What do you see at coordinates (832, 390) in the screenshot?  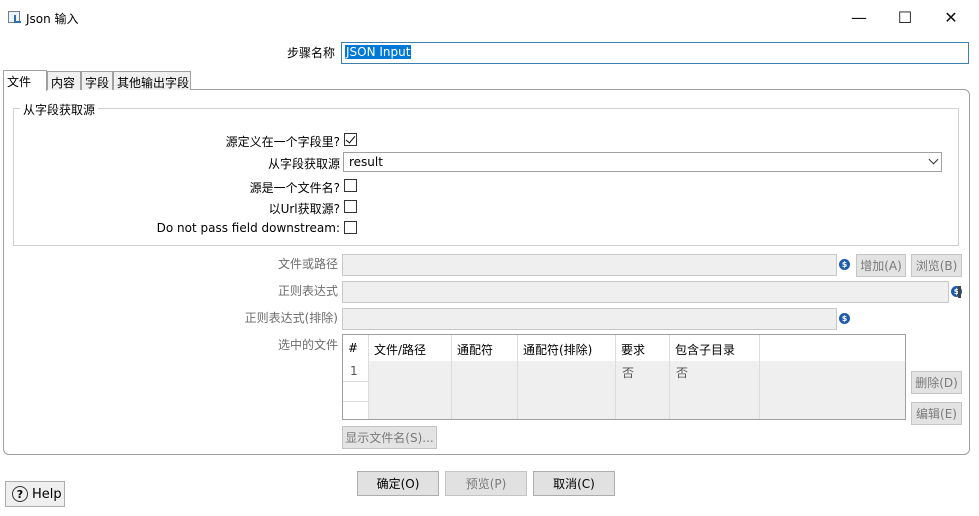 I see `table-cell-empty` at bounding box center [832, 390].